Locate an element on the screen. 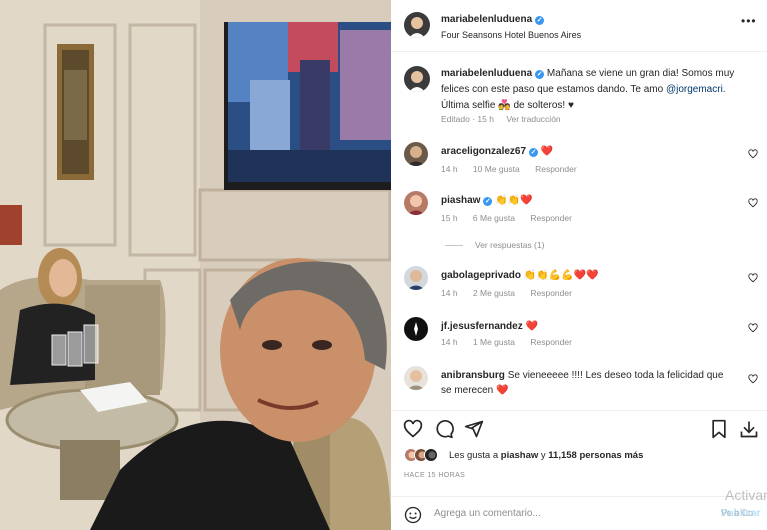  comment-body: 👏👏❤️ is located at coordinates (514, 200).